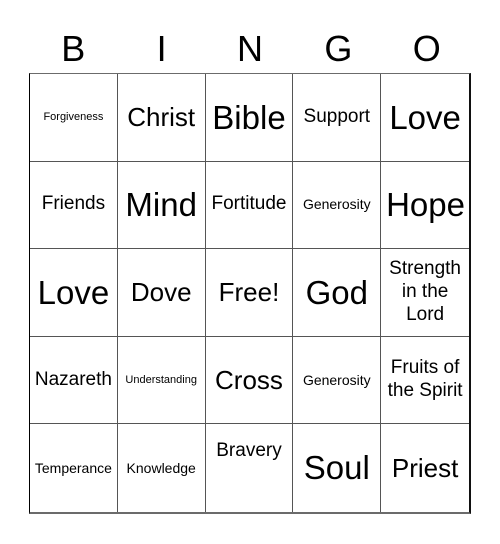 The height and width of the screenshot is (544, 500). I want to click on bingo-cell-o-1: Love, so click(425, 118).